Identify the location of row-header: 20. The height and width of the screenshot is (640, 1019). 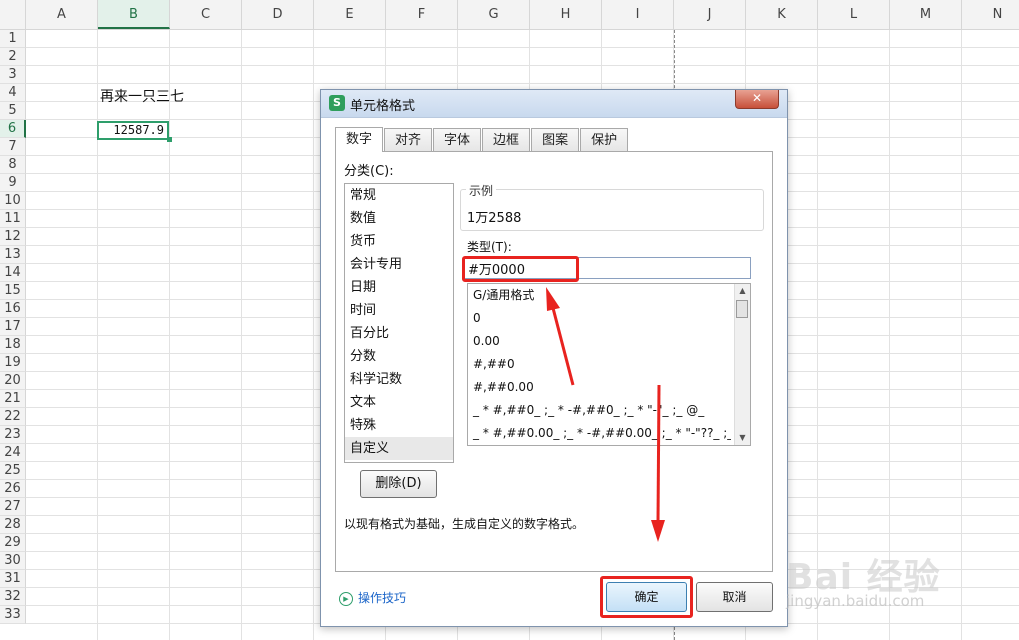
(13, 381).